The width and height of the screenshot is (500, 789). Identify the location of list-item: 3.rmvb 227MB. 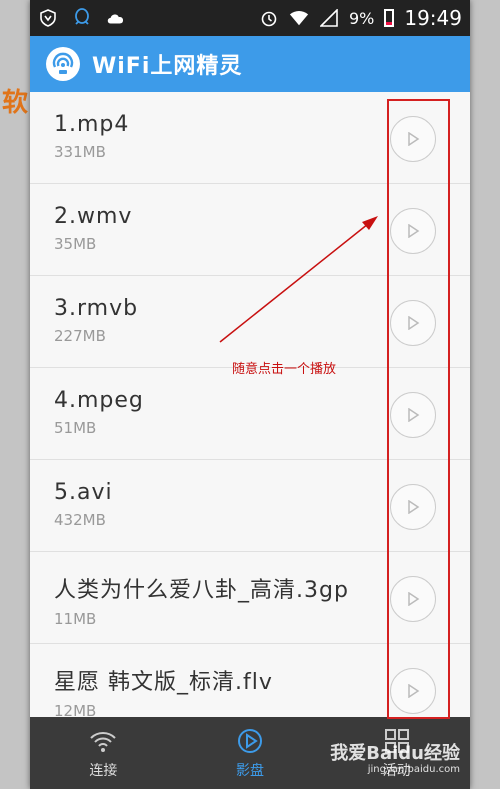
(250, 322).